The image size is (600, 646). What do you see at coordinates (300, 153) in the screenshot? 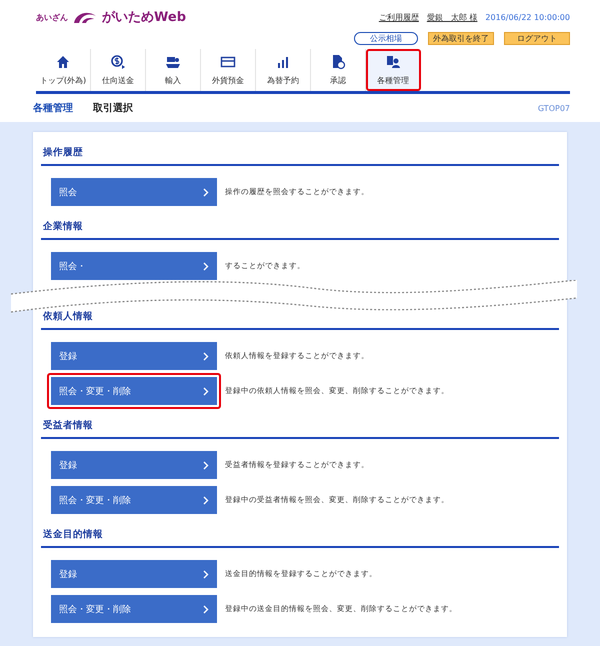
I see `section-heading: 操作履歴` at bounding box center [300, 153].